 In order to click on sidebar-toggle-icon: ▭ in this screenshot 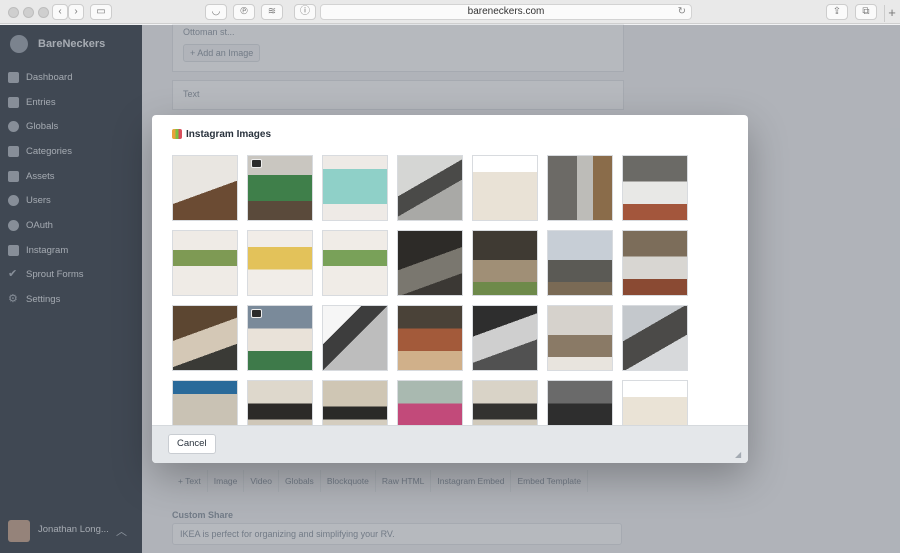, I will do `click(101, 12)`.